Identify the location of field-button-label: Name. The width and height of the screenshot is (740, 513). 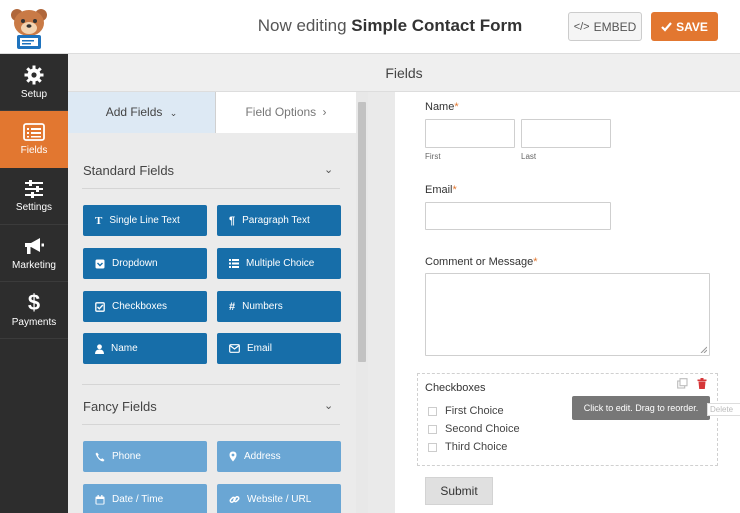
(124, 348).